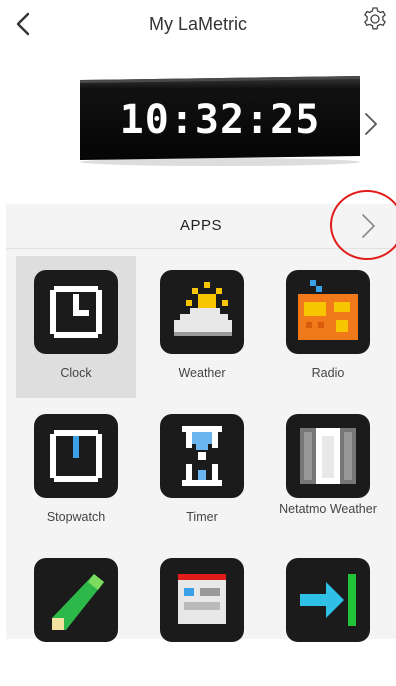 The width and height of the screenshot is (396, 686). Describe the element at coordinates (202, 312) in the screenshot. I see `weather-icon` at that location.